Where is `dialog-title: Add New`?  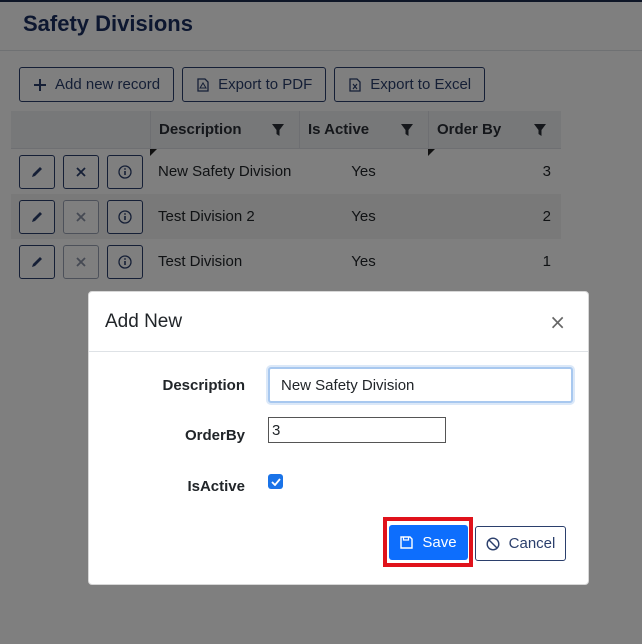 dialog-title: Add New is located at coordinates (144, 321).